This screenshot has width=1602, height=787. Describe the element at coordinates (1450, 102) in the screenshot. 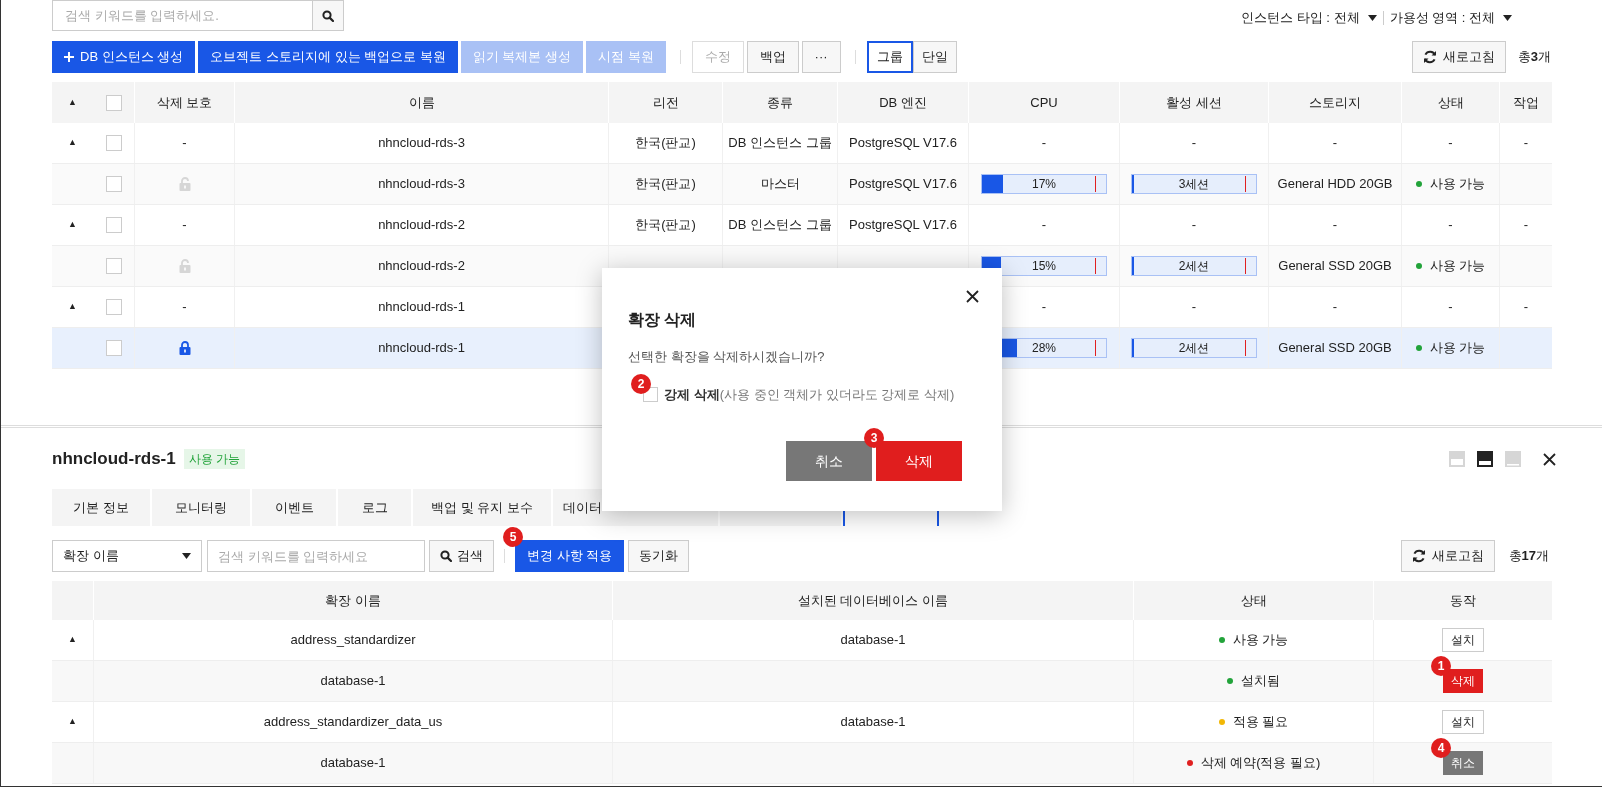

I see `column-header: 상태` at that location.